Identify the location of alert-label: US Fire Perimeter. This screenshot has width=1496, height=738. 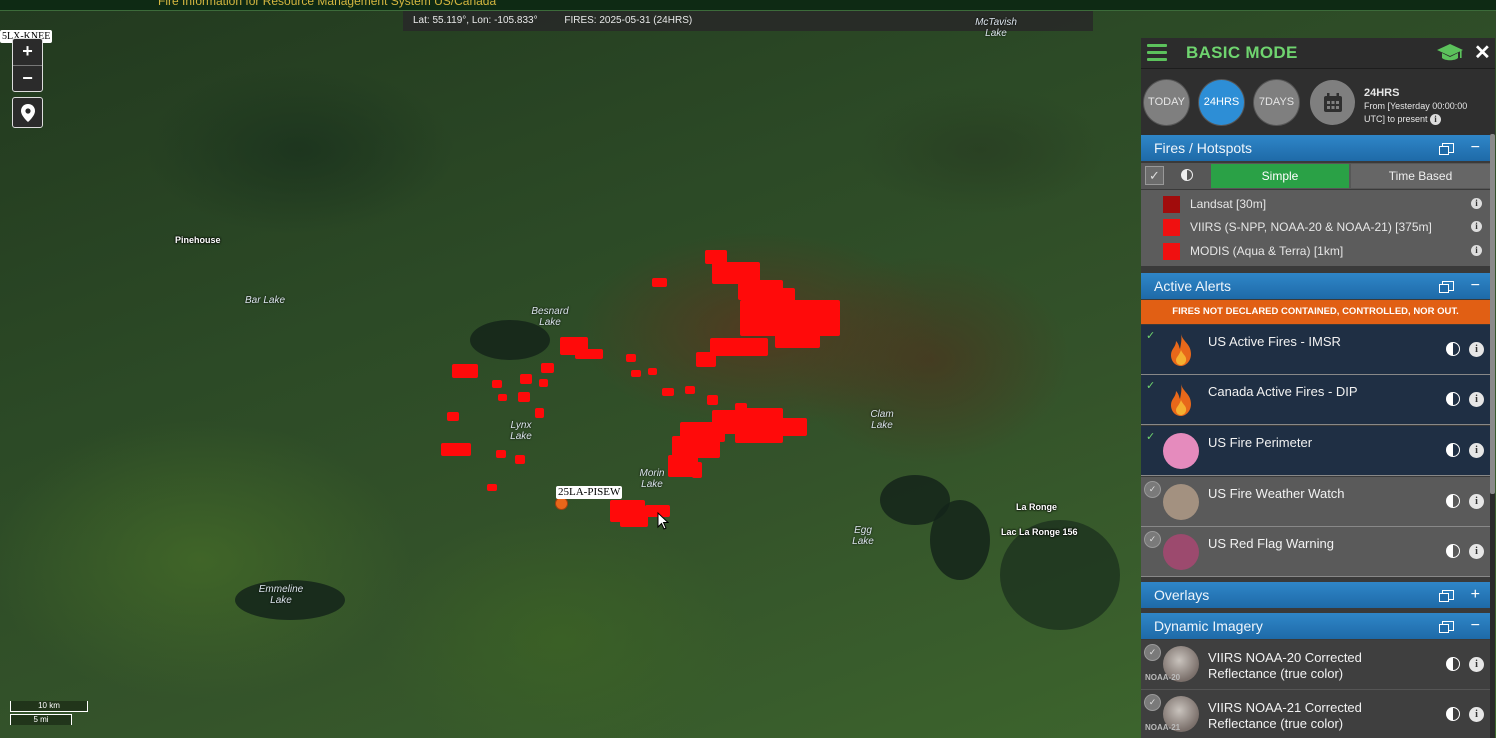
(1260, 442).